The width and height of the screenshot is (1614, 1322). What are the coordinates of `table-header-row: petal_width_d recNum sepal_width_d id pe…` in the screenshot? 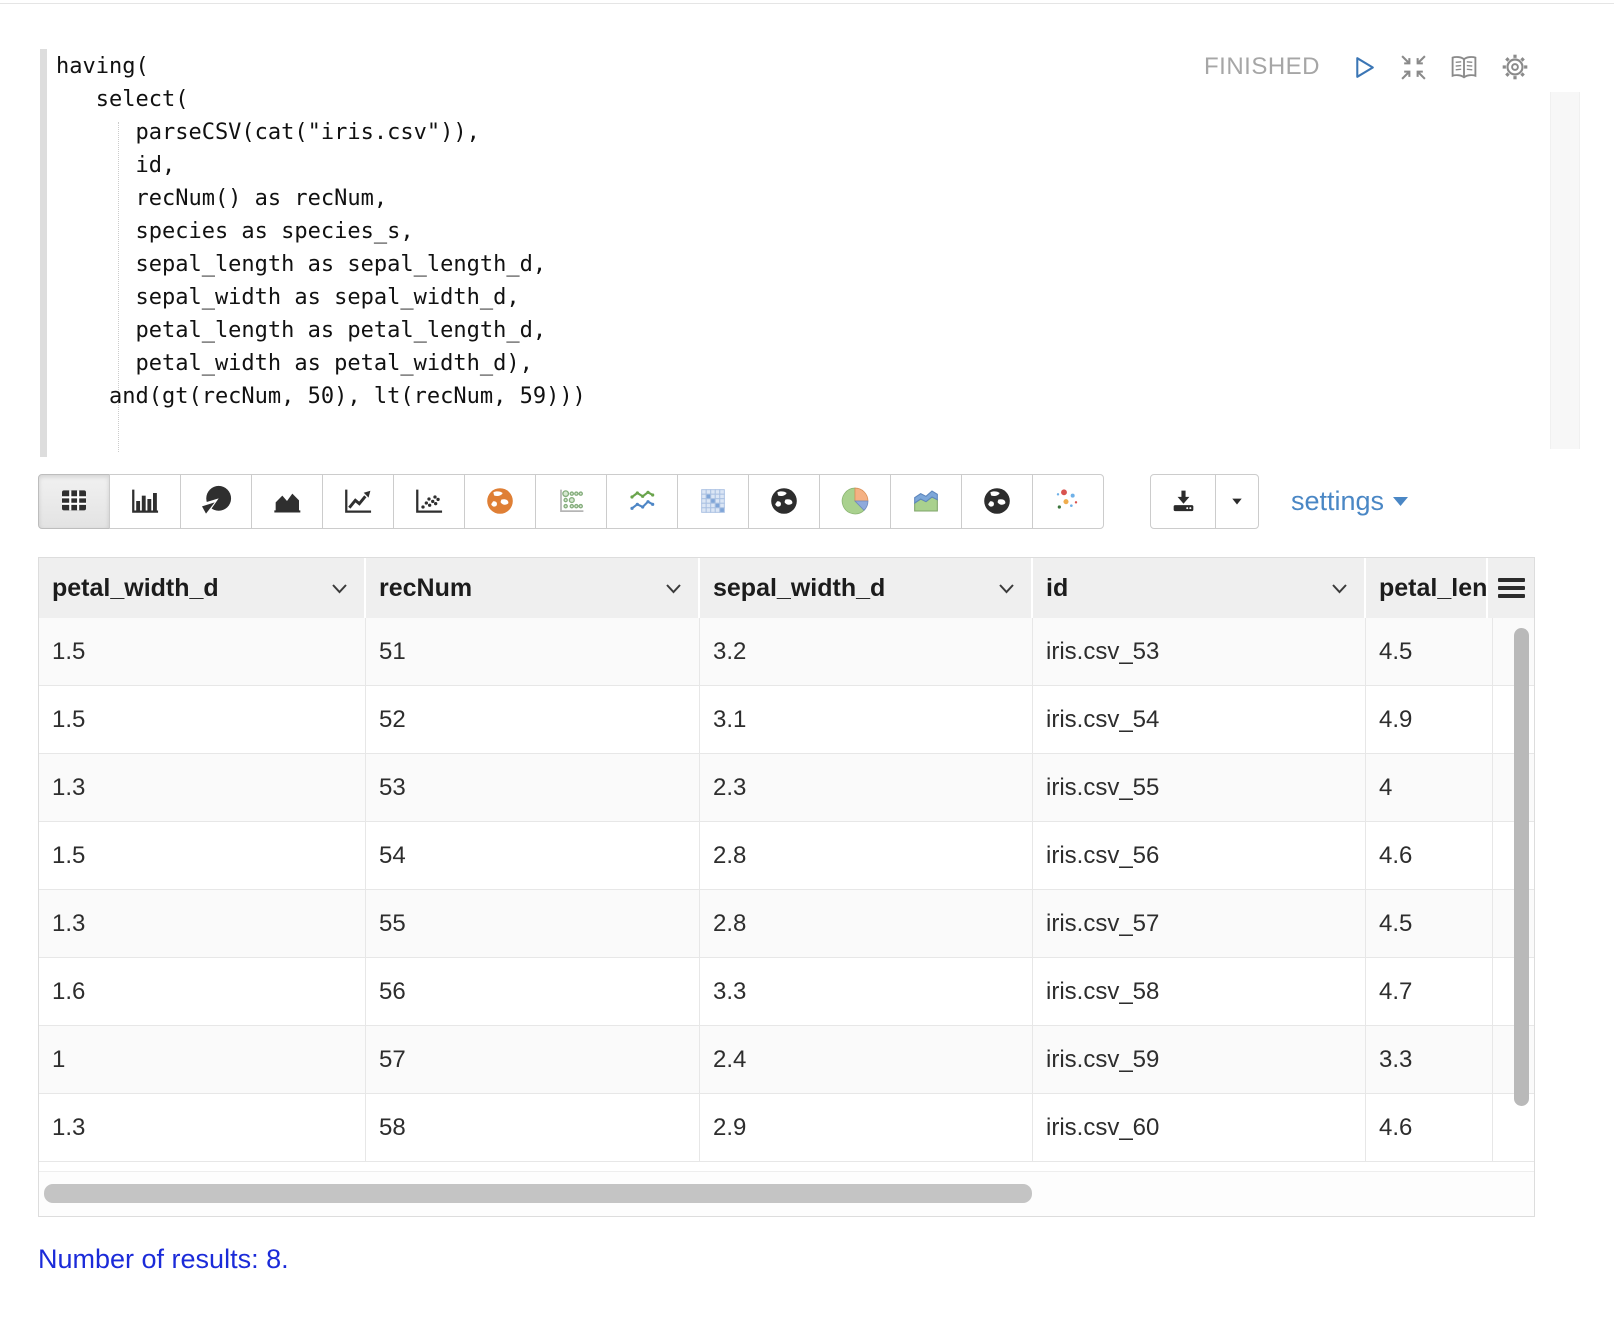 It's located at (786, 588).